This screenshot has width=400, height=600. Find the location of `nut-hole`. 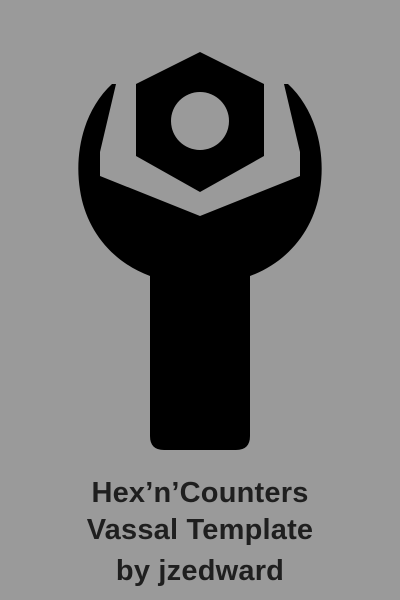

nut-hole is located at coordinates (200, 121).